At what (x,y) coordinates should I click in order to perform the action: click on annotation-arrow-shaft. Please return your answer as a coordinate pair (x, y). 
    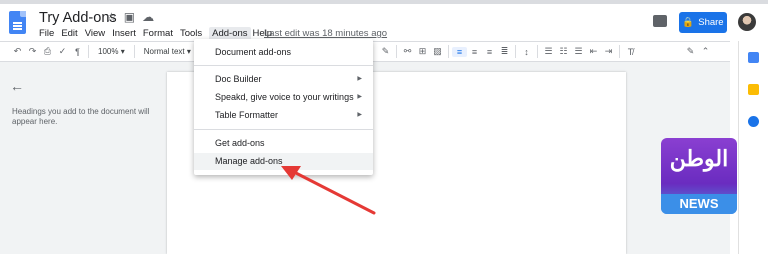
    Looking at the image, I should click on (333, 192).